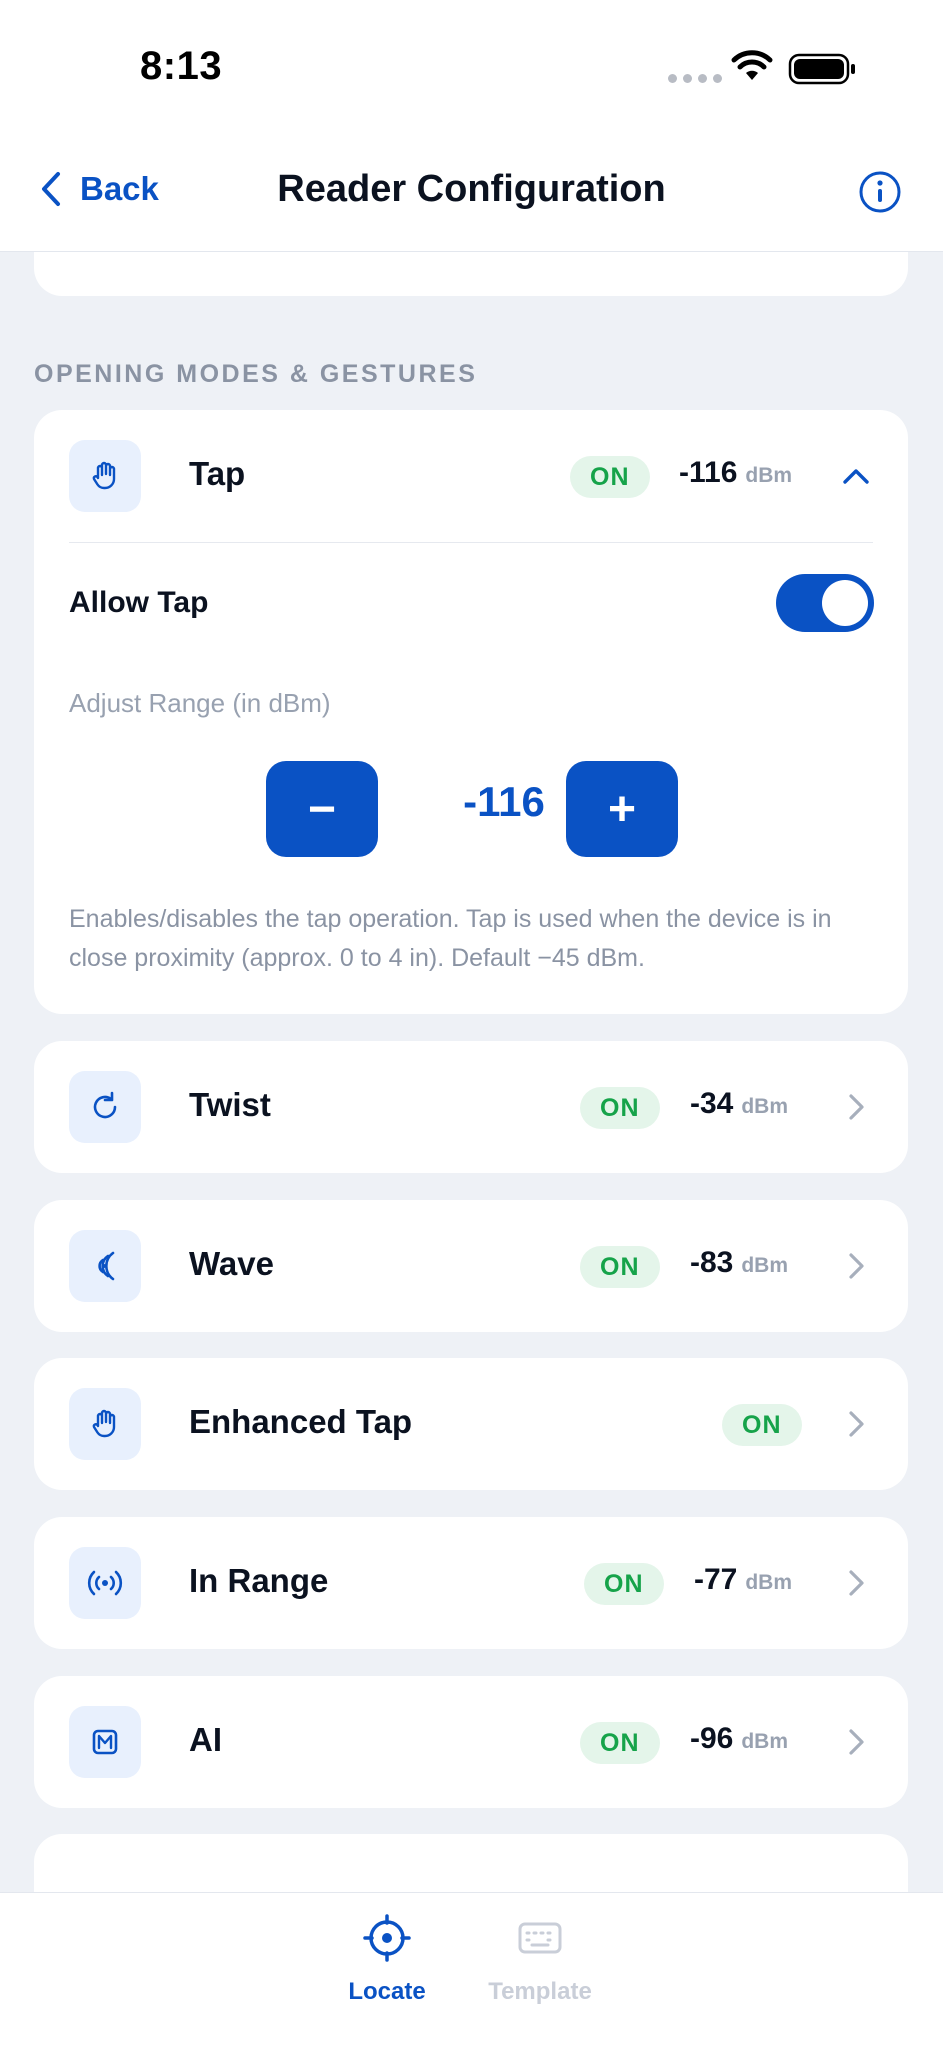  I want to click on keyboard-icon, so click(540, 1938).